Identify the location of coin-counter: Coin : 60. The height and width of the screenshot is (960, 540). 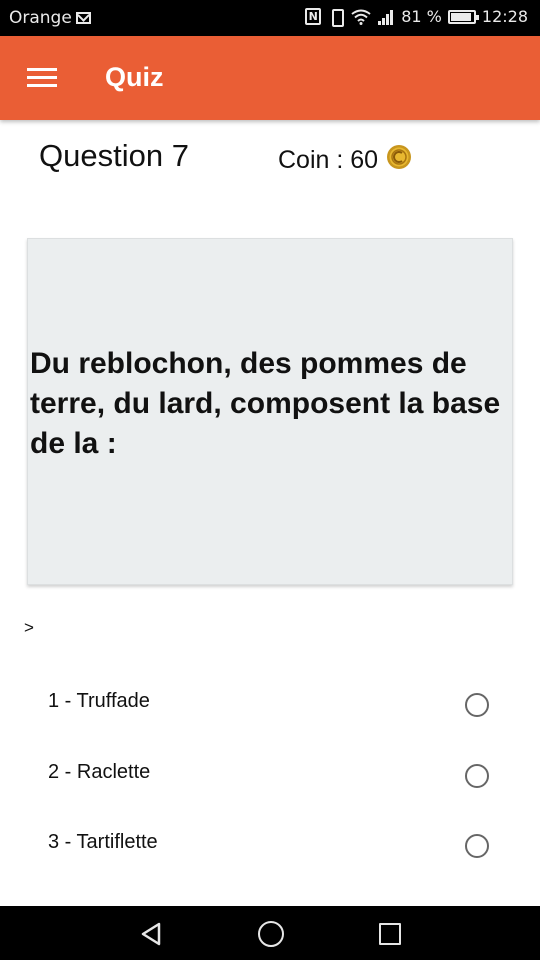
(345, 159).